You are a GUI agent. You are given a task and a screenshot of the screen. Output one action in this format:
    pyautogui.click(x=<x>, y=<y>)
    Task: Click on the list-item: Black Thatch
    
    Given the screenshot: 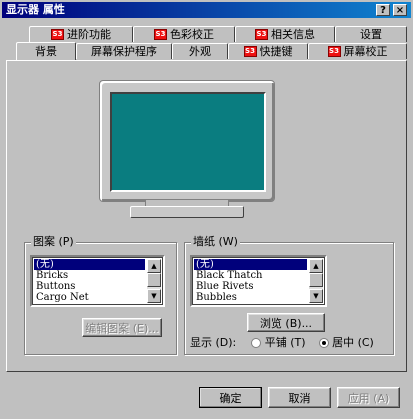 What is the action you would take?
    pyautogui.click(x=250, y=275)
    